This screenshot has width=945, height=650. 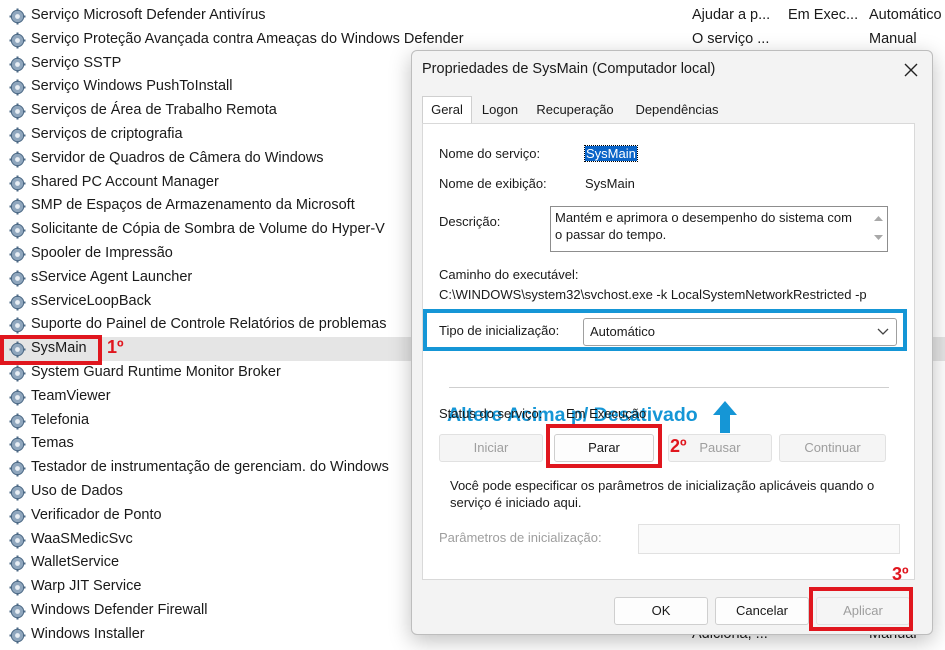 What do you see at coordinates (669, 387) in the screenshot?
I see `separator` at bounding box center [669, 387].